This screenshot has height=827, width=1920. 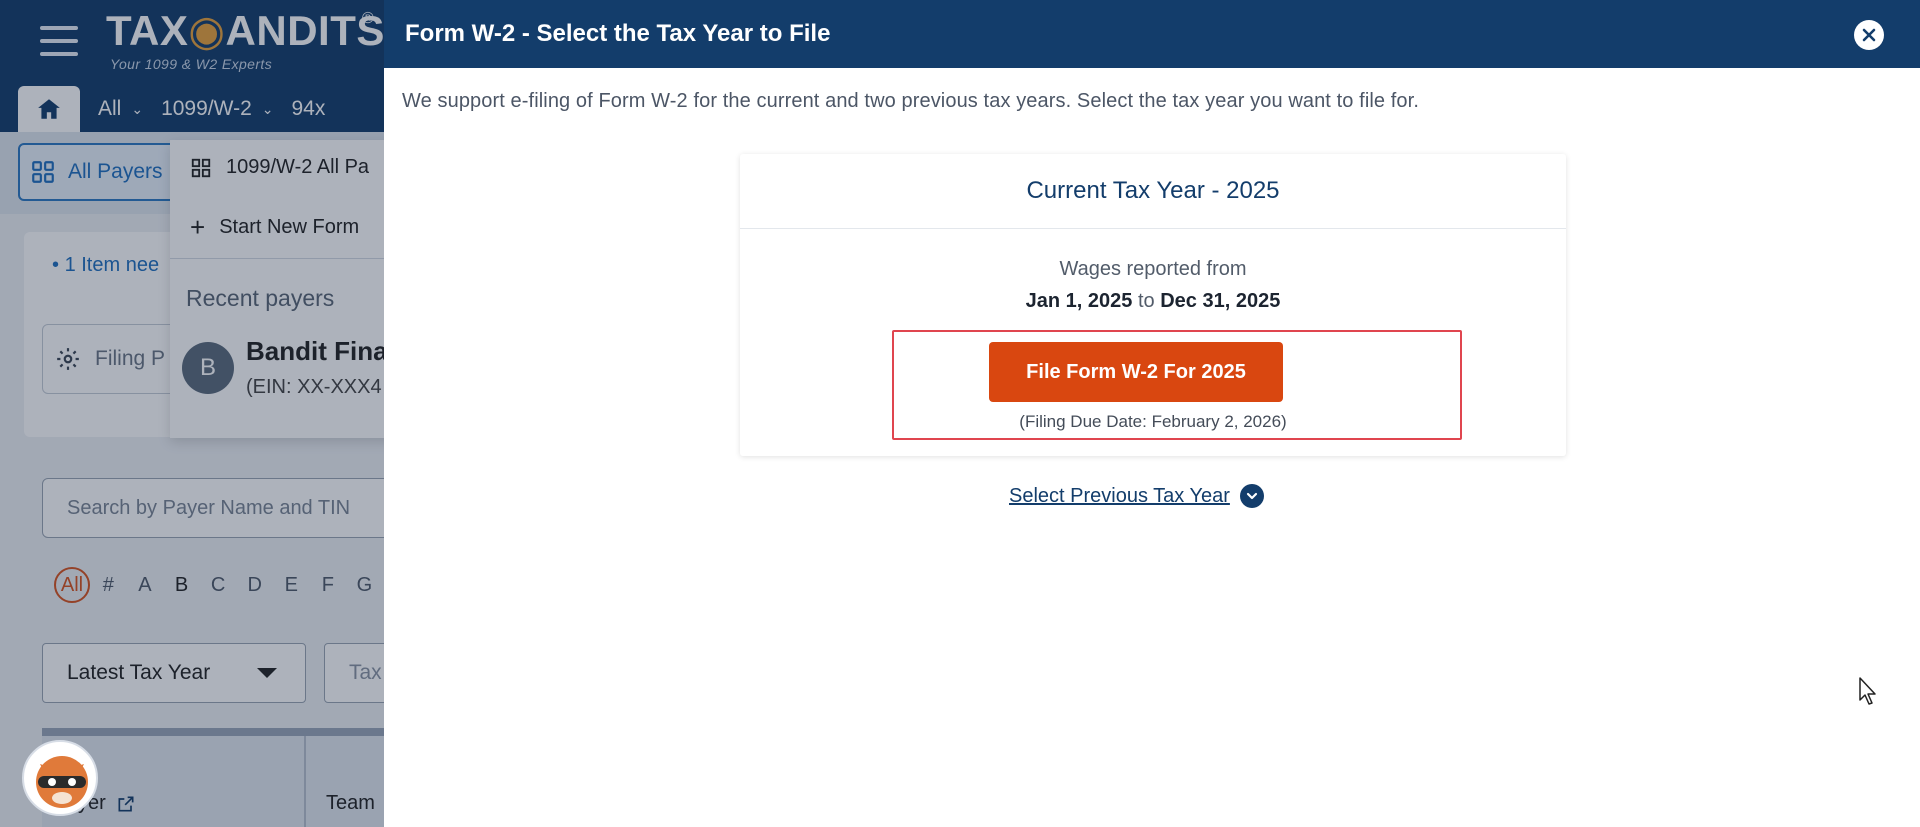 What do you see at coordinates (1153, 191) in the screenshot?
I see `card-title: Current Tax Year - 2025` at bounding box center [1153, 191].